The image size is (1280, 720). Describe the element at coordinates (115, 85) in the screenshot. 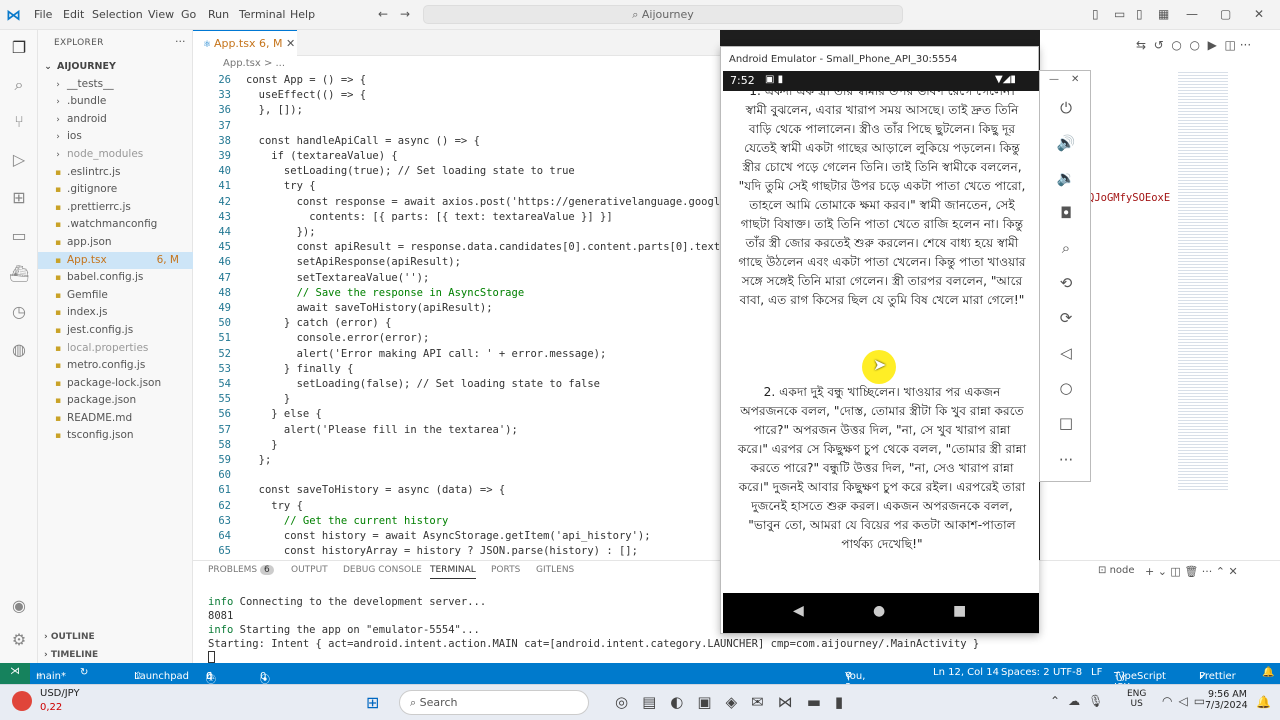

I see `tree-item: › __tests__` at that location.